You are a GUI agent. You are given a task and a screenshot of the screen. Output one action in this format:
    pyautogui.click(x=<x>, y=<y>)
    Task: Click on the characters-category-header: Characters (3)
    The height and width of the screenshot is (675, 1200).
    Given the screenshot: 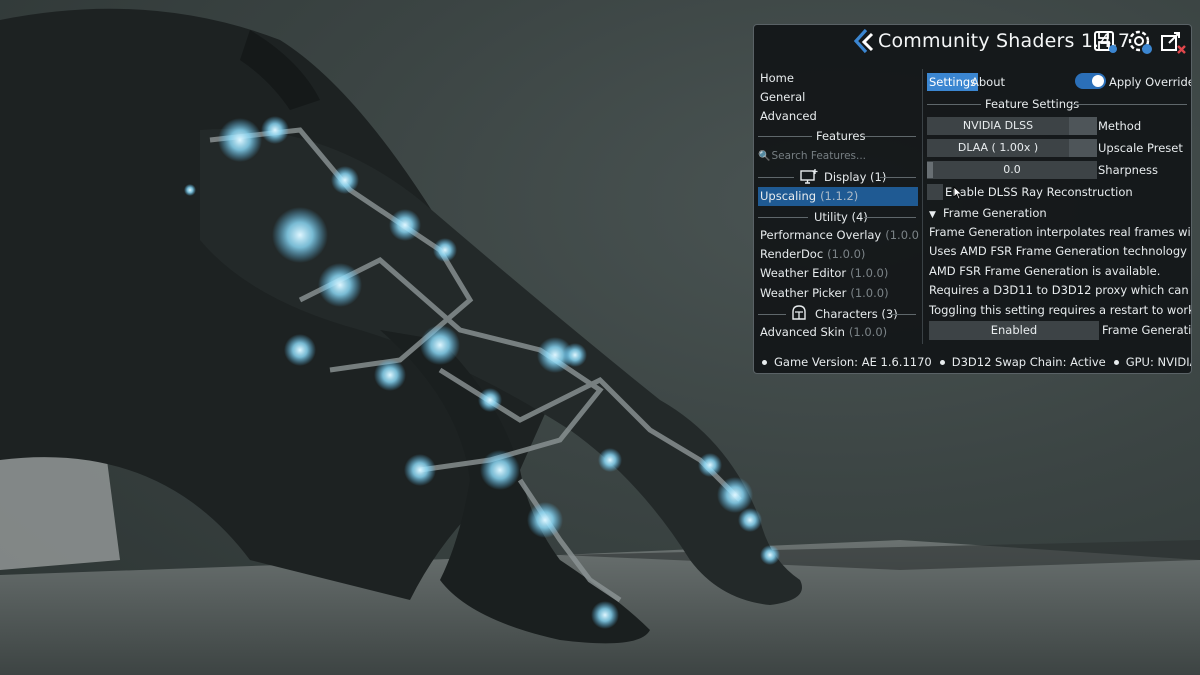 What is the action you would take?
    pyautogui.click(x=837, y=314)
    